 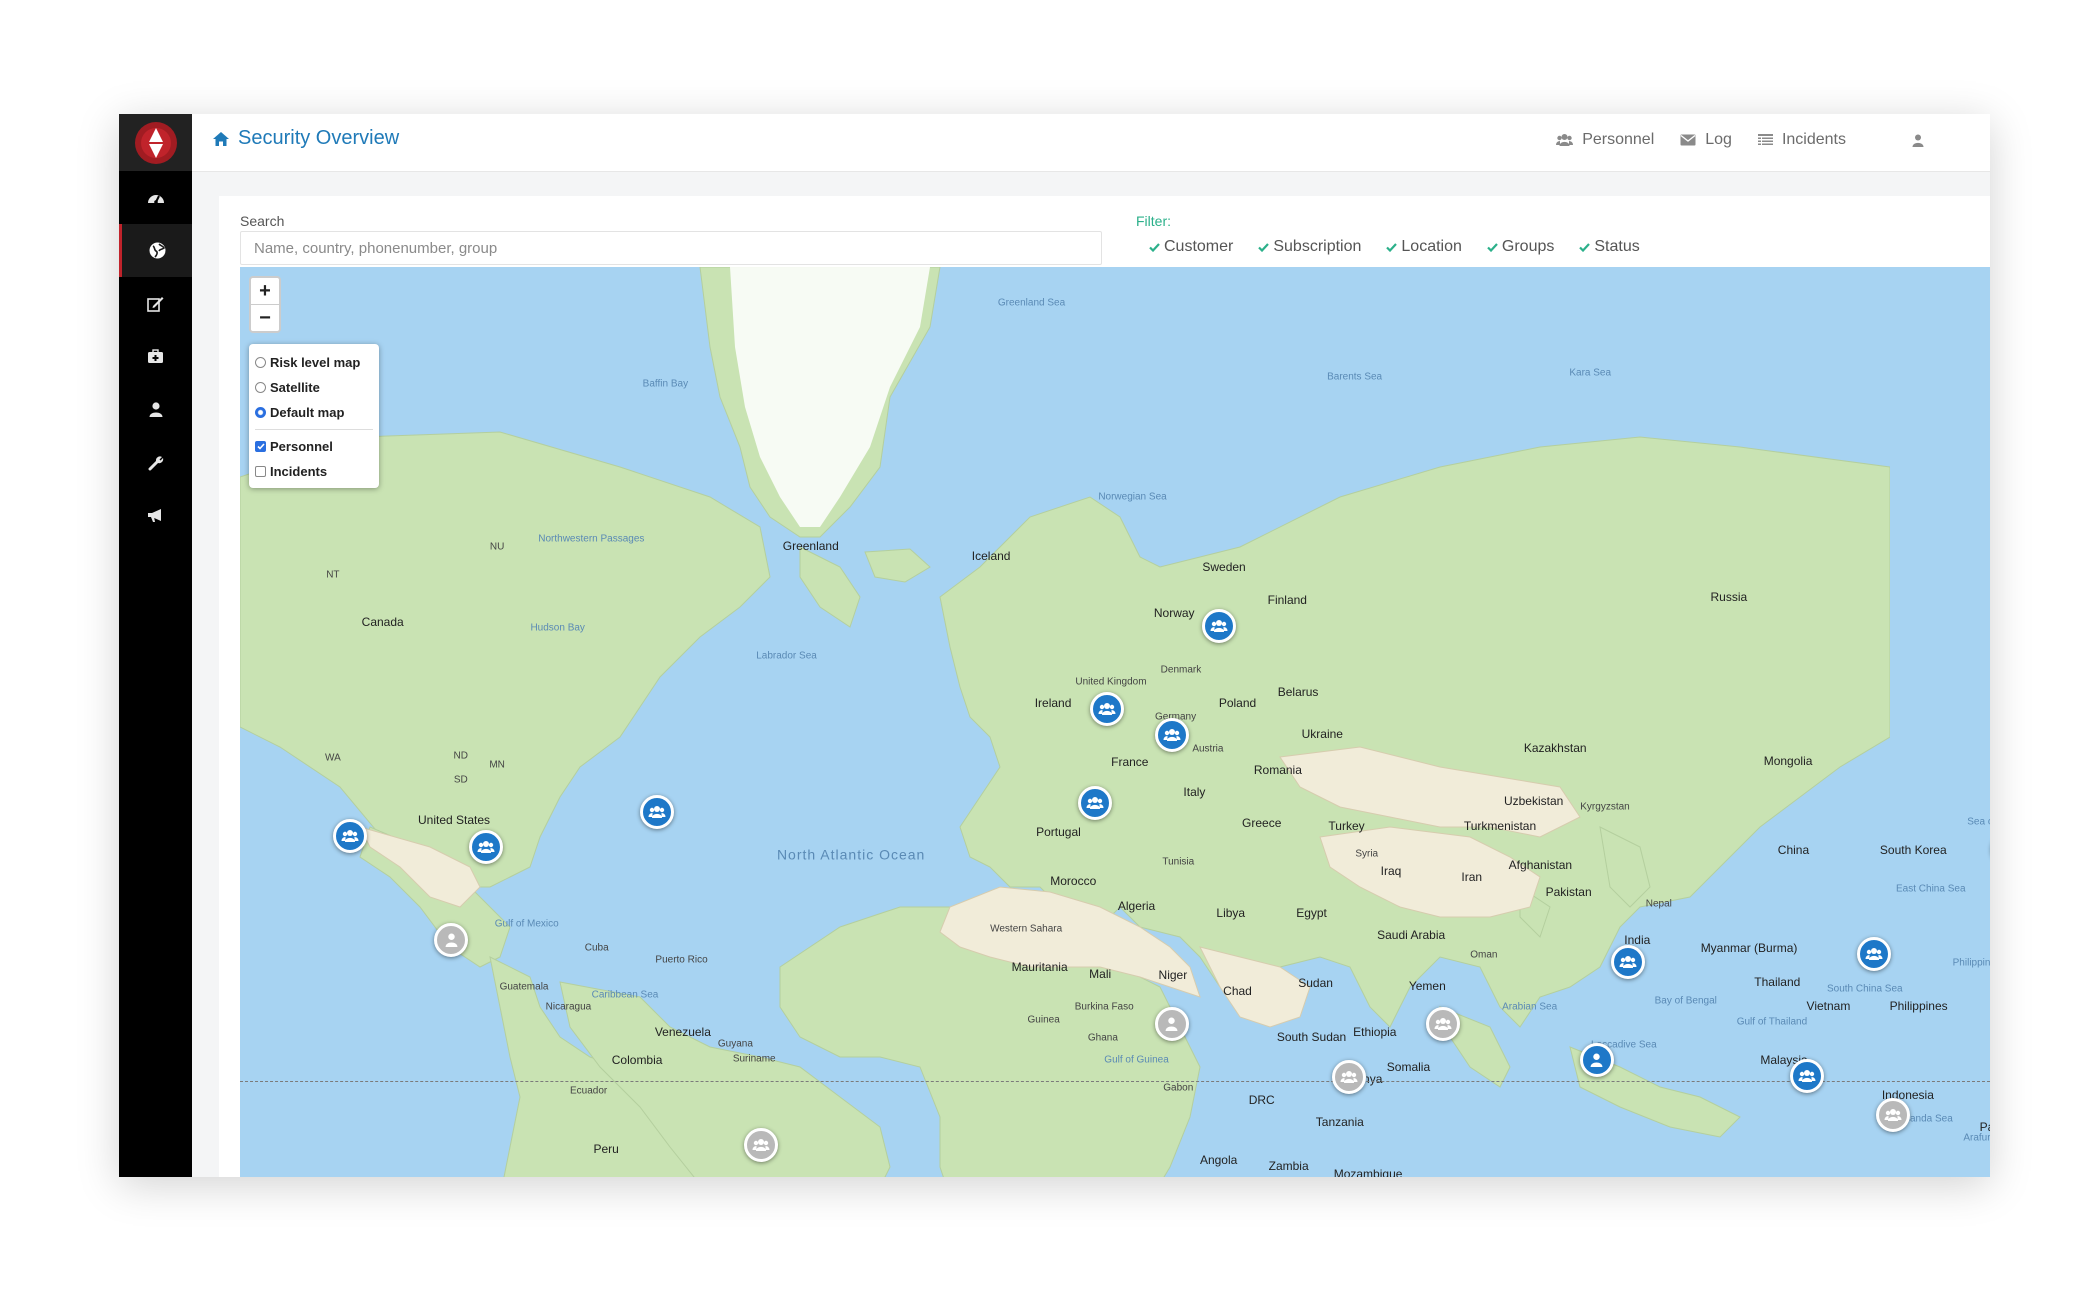 I want to click on sidebar-item-alerts, so click(x=155, y=515).